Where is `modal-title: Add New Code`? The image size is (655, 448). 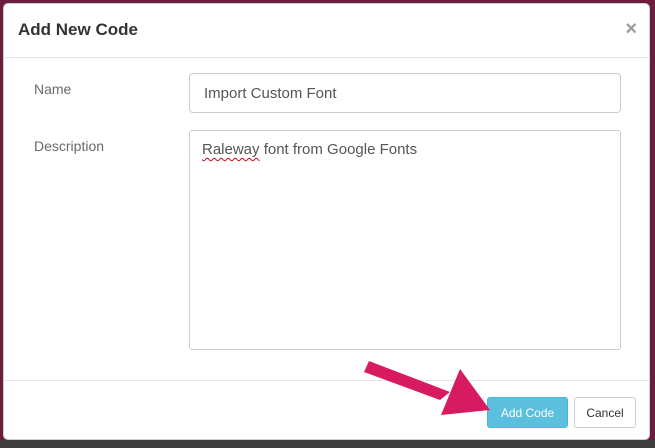 modal-title: Add New Code is located at coordinates (78, 29).